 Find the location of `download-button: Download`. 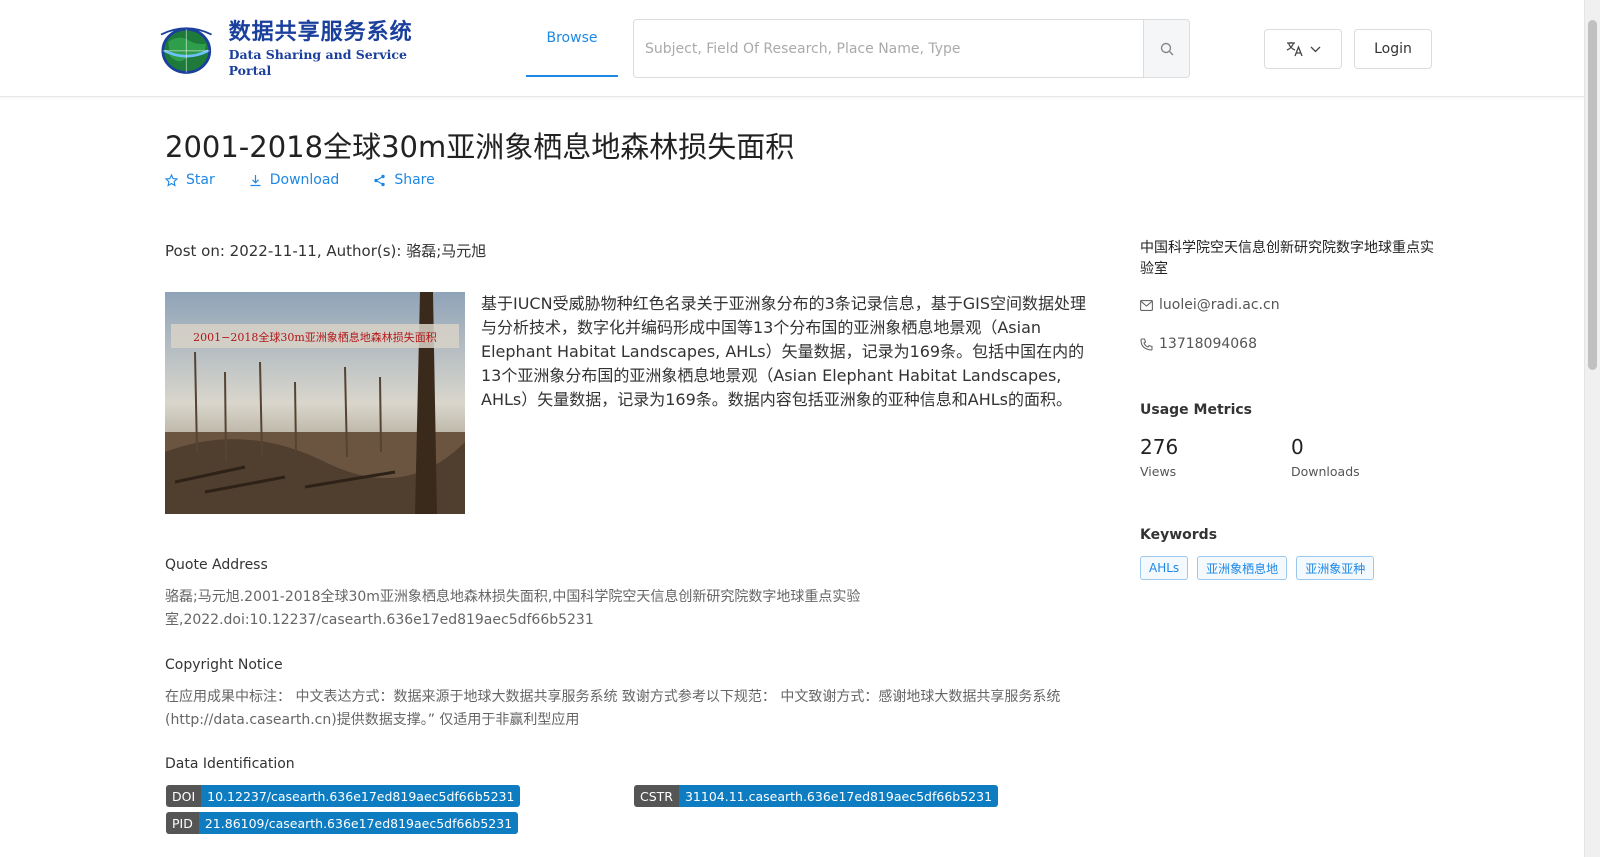

download-button: Download is located at coordinates (294, 180).